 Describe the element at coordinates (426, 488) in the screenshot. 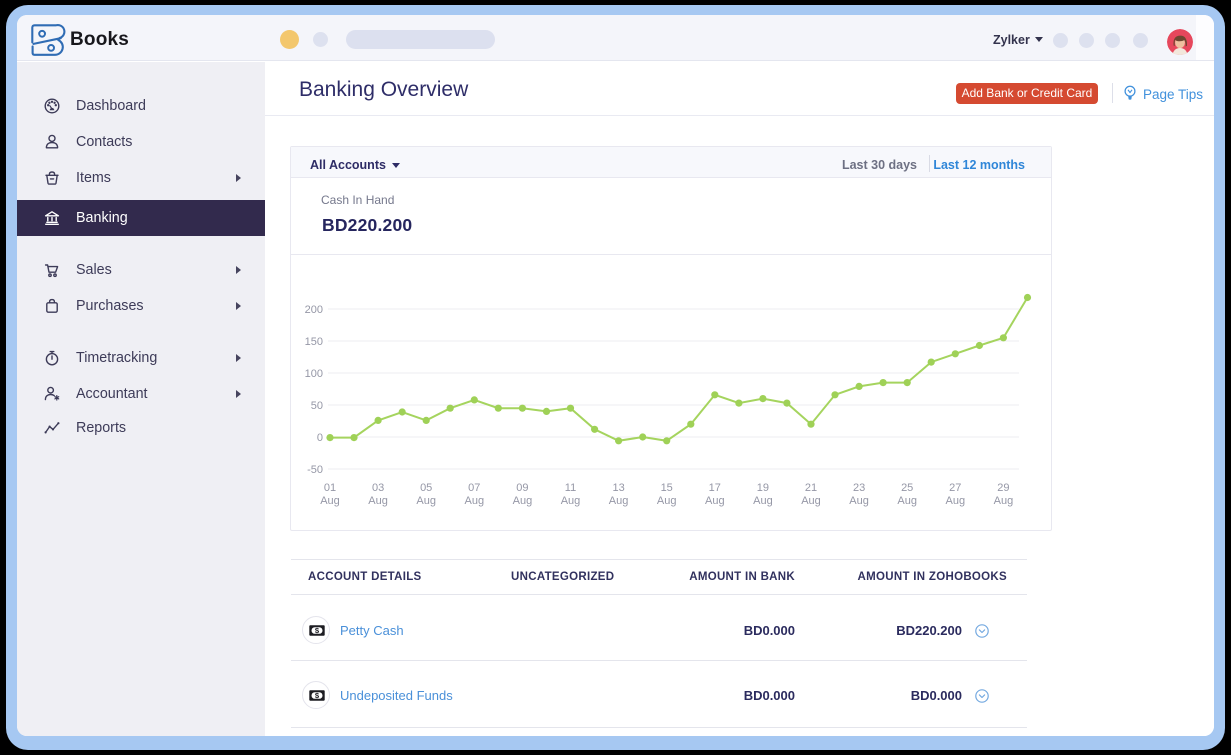

I see `svg-text: 05` at that location.